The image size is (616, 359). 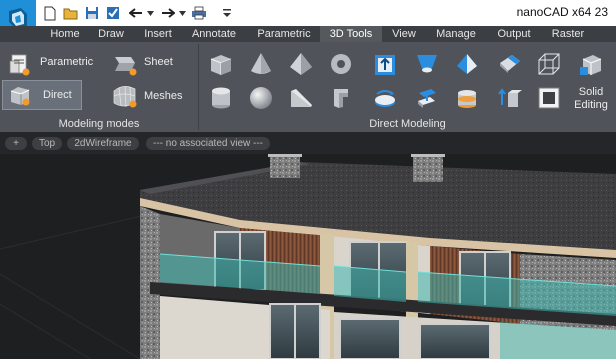 I want to click on parametric-mode-label: Parametric, so click(x=66, y=62).